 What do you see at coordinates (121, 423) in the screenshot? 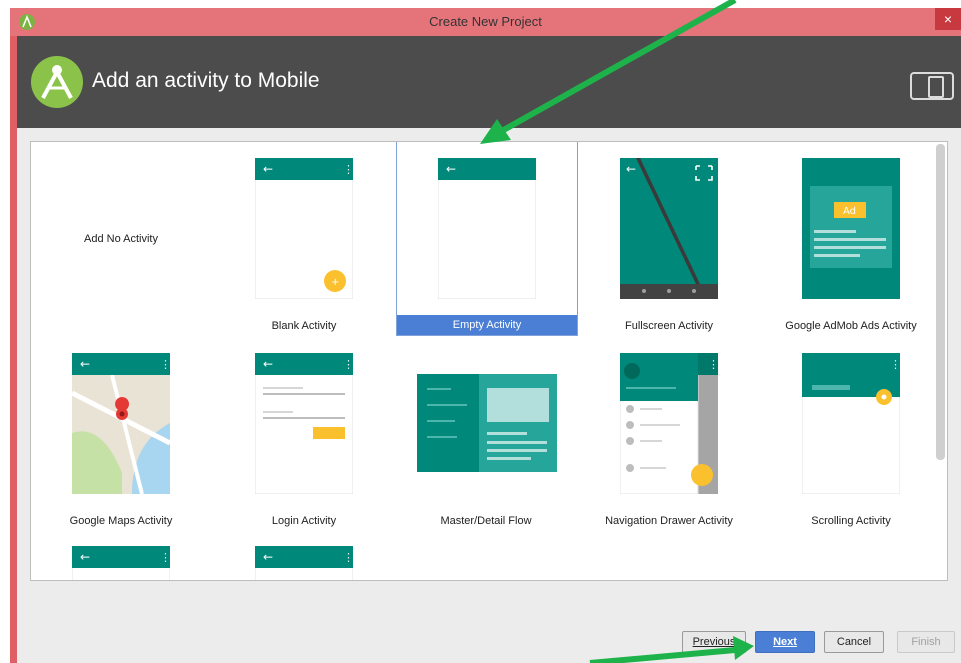
I see `maps-activity-thumbnail: ← ⋮` at bounding box center [121, 423].